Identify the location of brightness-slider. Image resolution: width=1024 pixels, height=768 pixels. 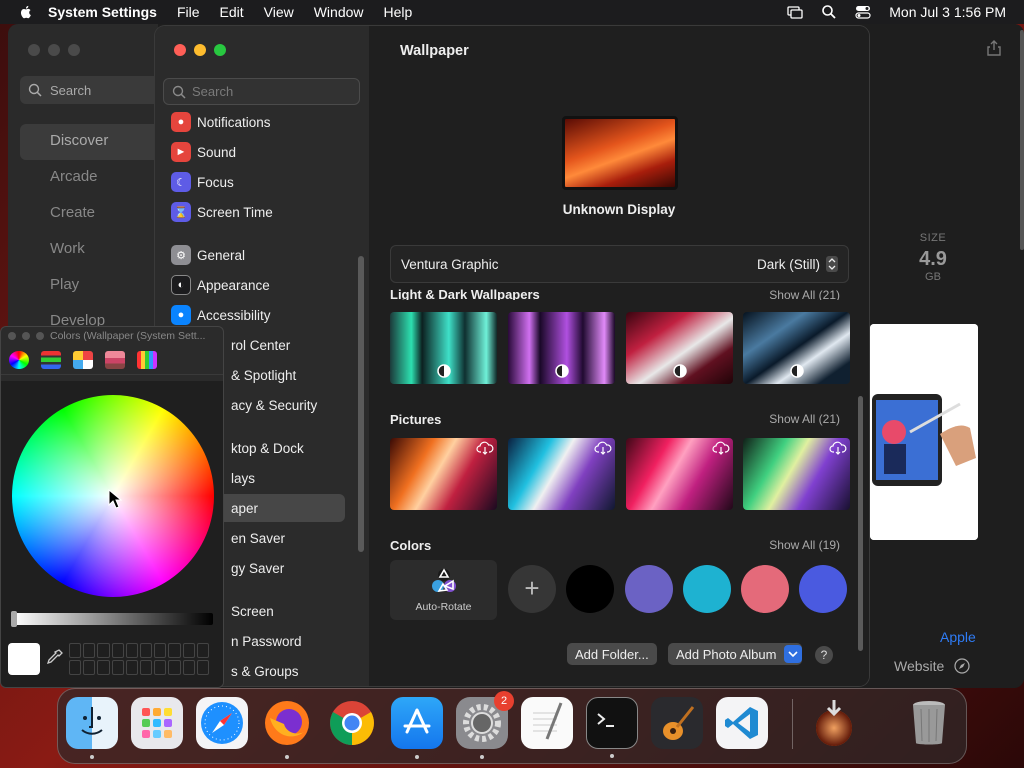
(112, 619).